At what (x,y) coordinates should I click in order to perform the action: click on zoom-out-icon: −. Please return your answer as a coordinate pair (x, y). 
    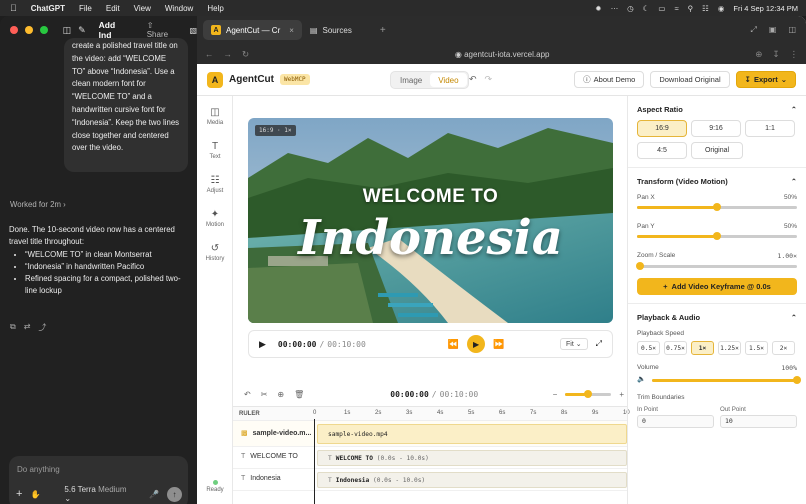
    Looking at the image, I should click on (555, 394).